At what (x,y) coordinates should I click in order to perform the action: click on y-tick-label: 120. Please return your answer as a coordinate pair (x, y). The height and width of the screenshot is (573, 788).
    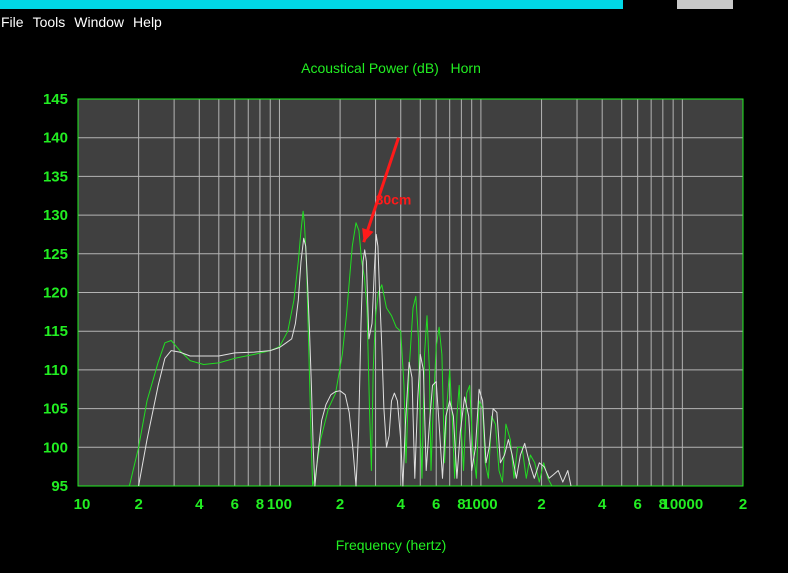
    Looking at the image, I should click on (55, 293).